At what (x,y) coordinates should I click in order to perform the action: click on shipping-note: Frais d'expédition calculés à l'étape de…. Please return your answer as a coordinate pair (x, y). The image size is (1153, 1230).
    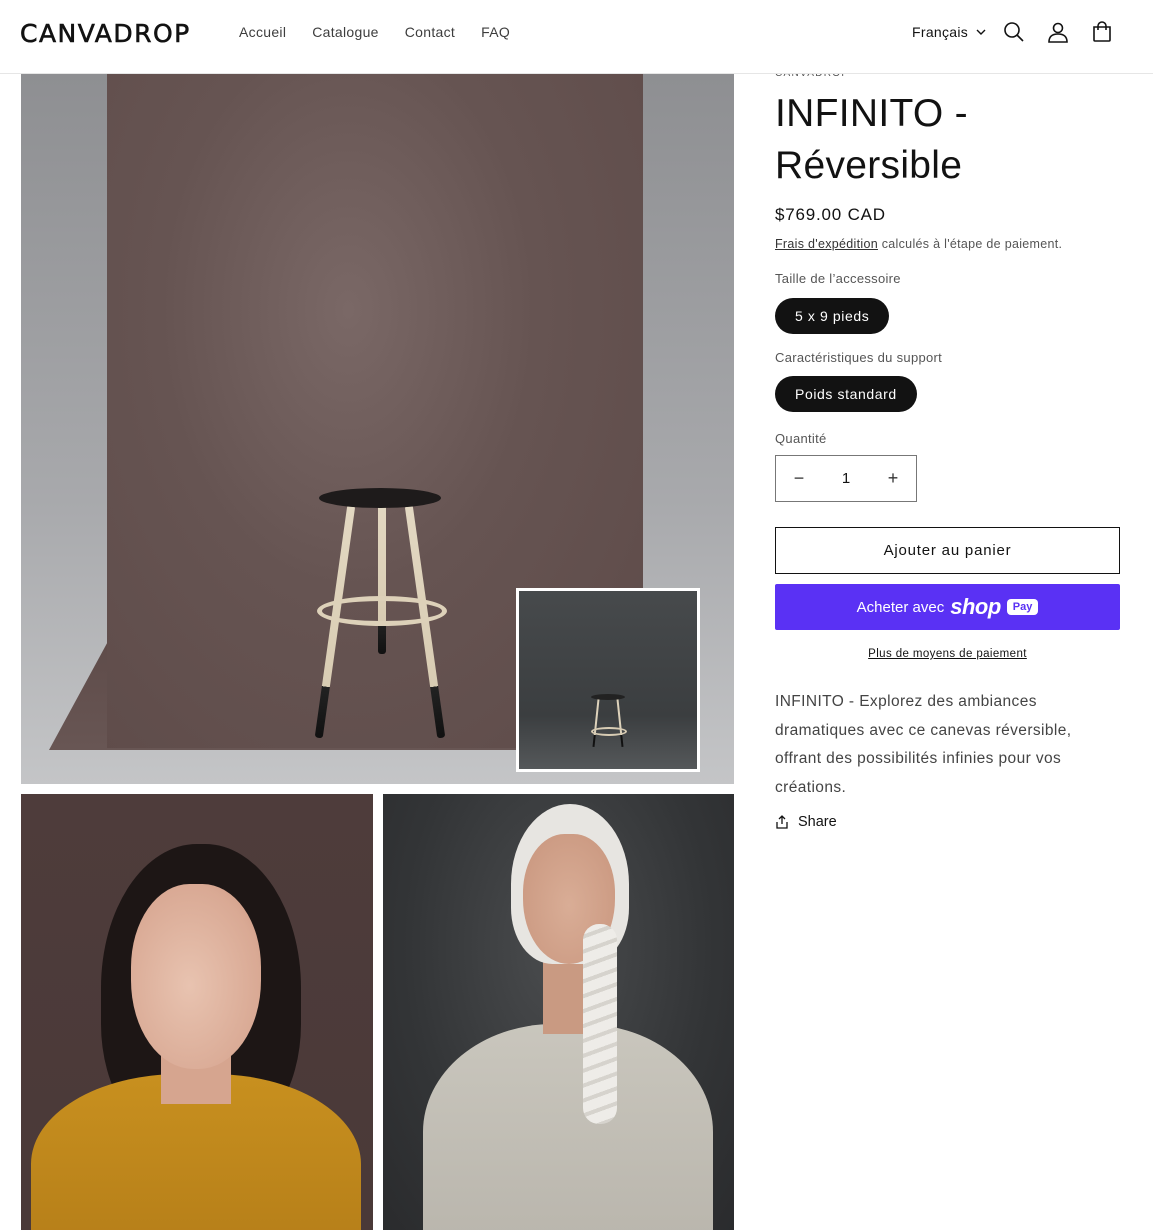
    Looking at the image, I should click on (918, 244).